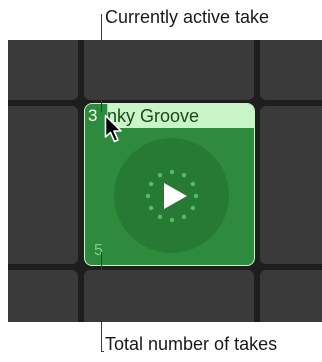 This screenshot has height=362, width=322. What do you see at coordinates (187, 17) in the screenshot?
I see `active-take-callout: Currently active take` at bounding box center [187, 17].